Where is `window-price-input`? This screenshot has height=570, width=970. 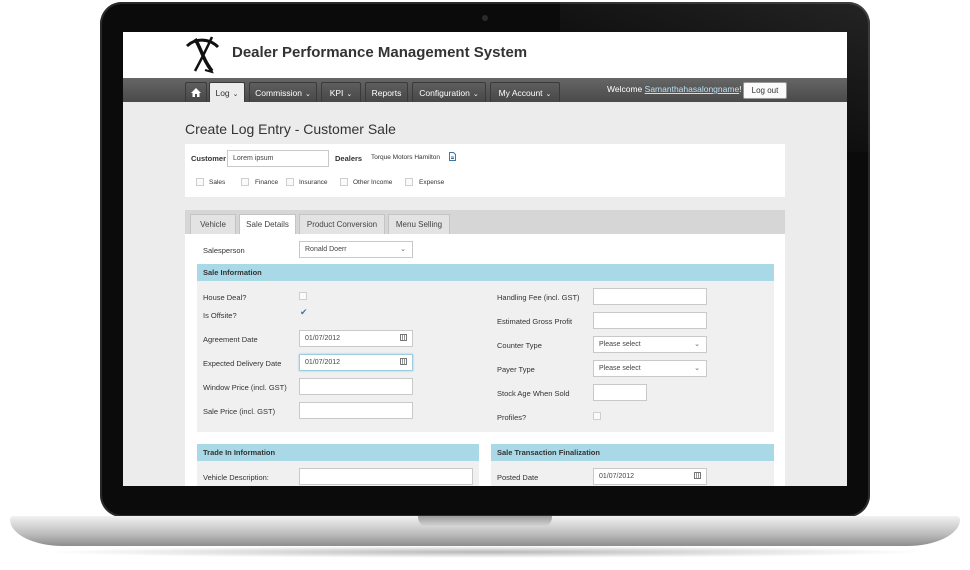
window-price-input is located at coordinates (356, 386).